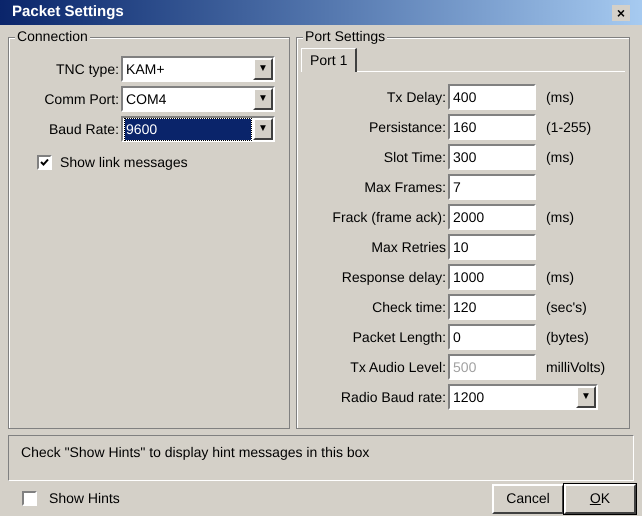 The width and height of the screenshot is (642, 516). What do you see at coordinates (568, 127) in the screenshot?
I see `unit-label: (1-255)` at bounding box center [568, 127].